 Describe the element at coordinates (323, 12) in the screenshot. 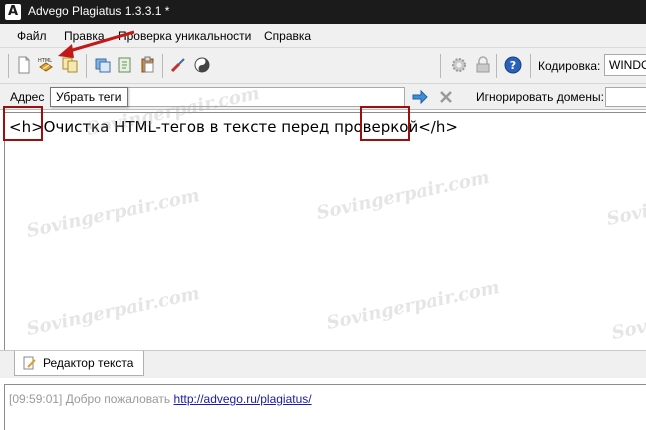

I see `title-bar: A Advego Plagiatus 1.3.3.1 *` at that location.